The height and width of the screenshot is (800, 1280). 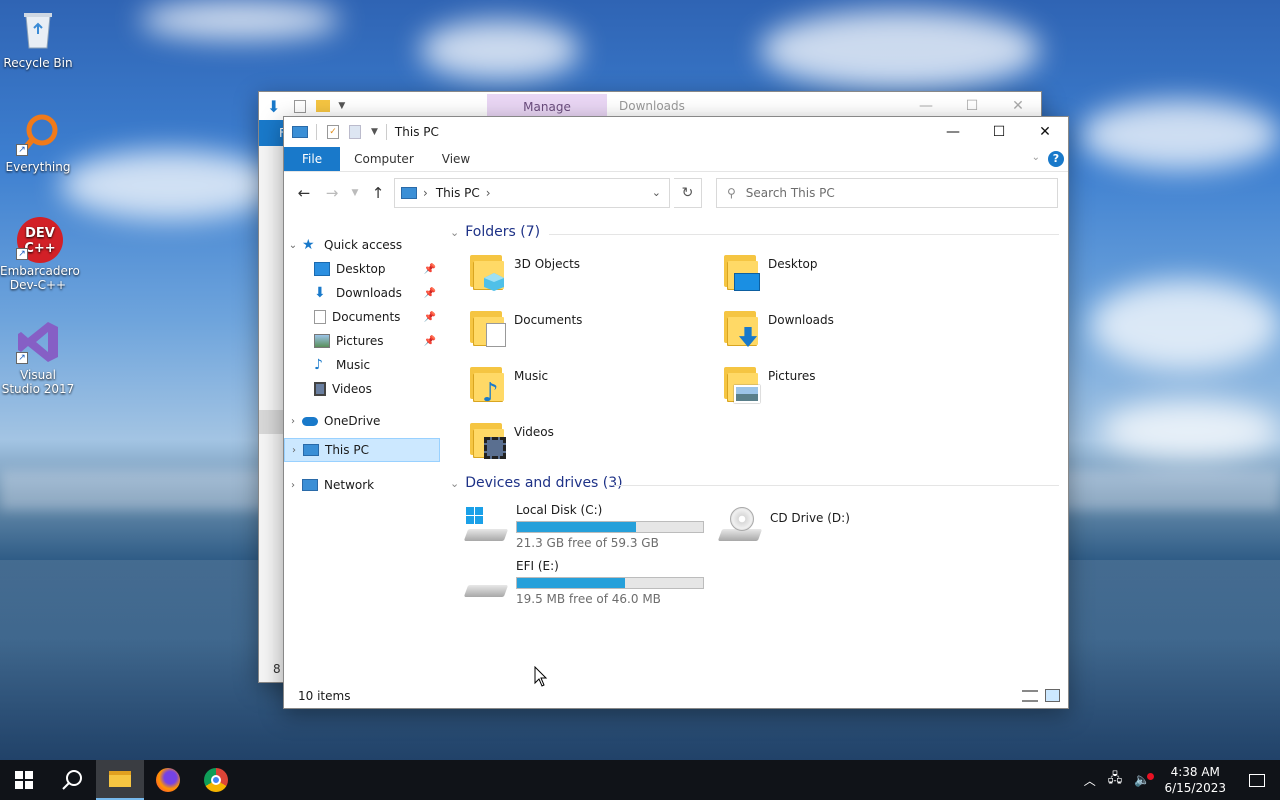 What do you see at coordinates (783, 525) in the screenshot?
I see `drive-d: CD Drive (D:)` at bounding box center [783, 525].